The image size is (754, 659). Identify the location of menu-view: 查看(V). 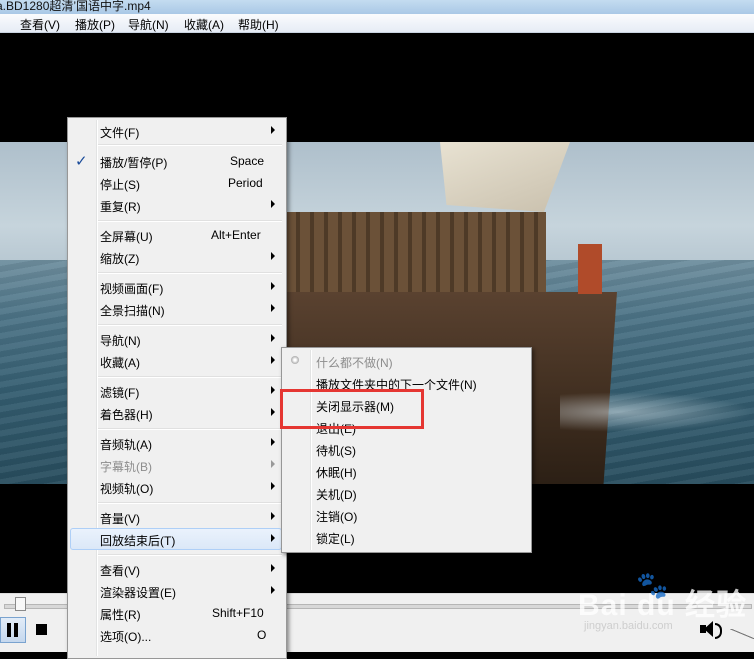
(40, 24).